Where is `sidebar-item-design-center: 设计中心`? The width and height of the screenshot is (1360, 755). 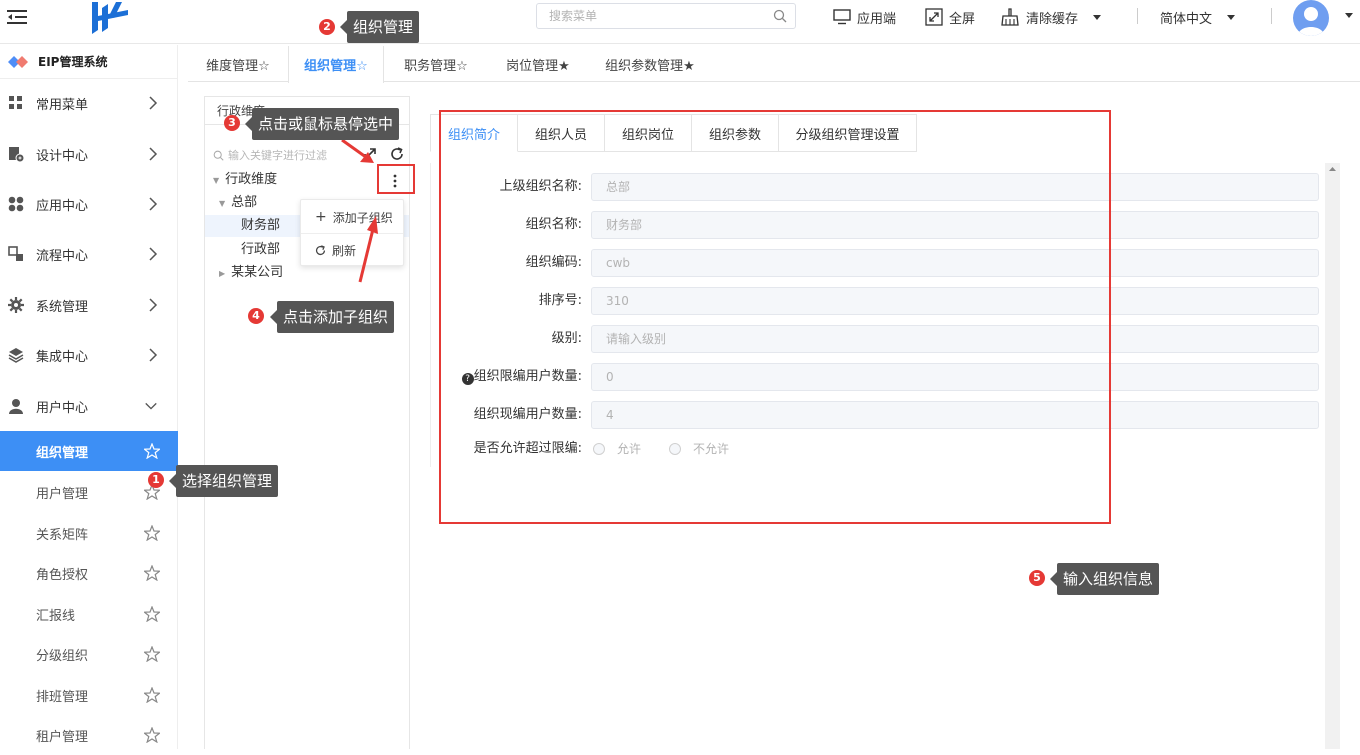 sidebar-item-design-center: 设计中心 is located at coordinates (89, 154).